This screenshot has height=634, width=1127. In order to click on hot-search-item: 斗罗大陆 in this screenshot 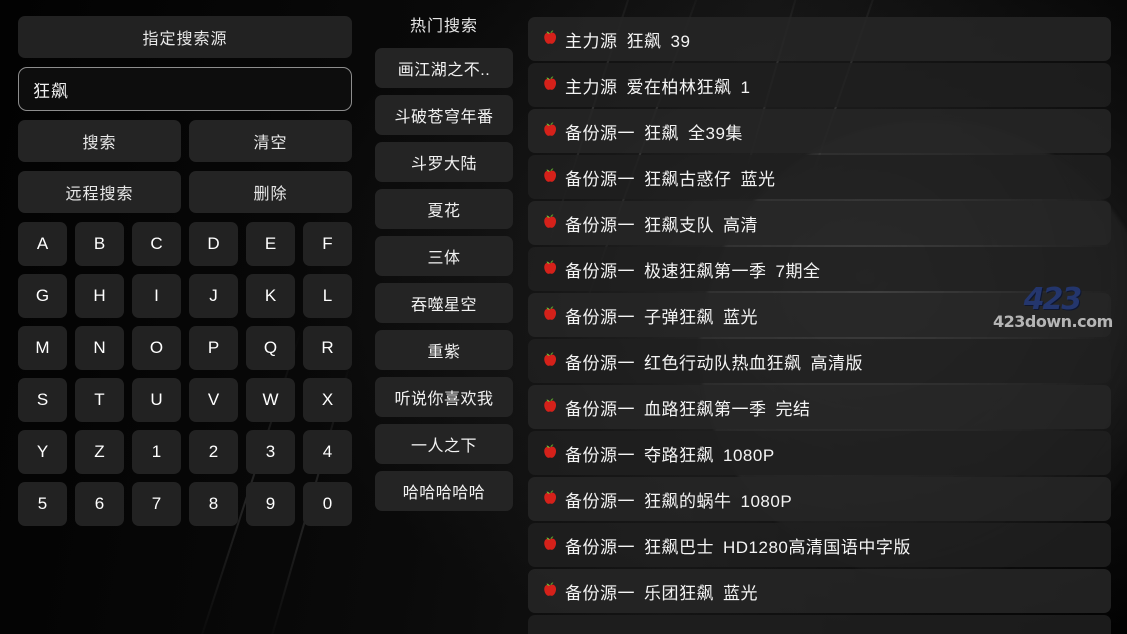, I will do `click(444, 162)`.